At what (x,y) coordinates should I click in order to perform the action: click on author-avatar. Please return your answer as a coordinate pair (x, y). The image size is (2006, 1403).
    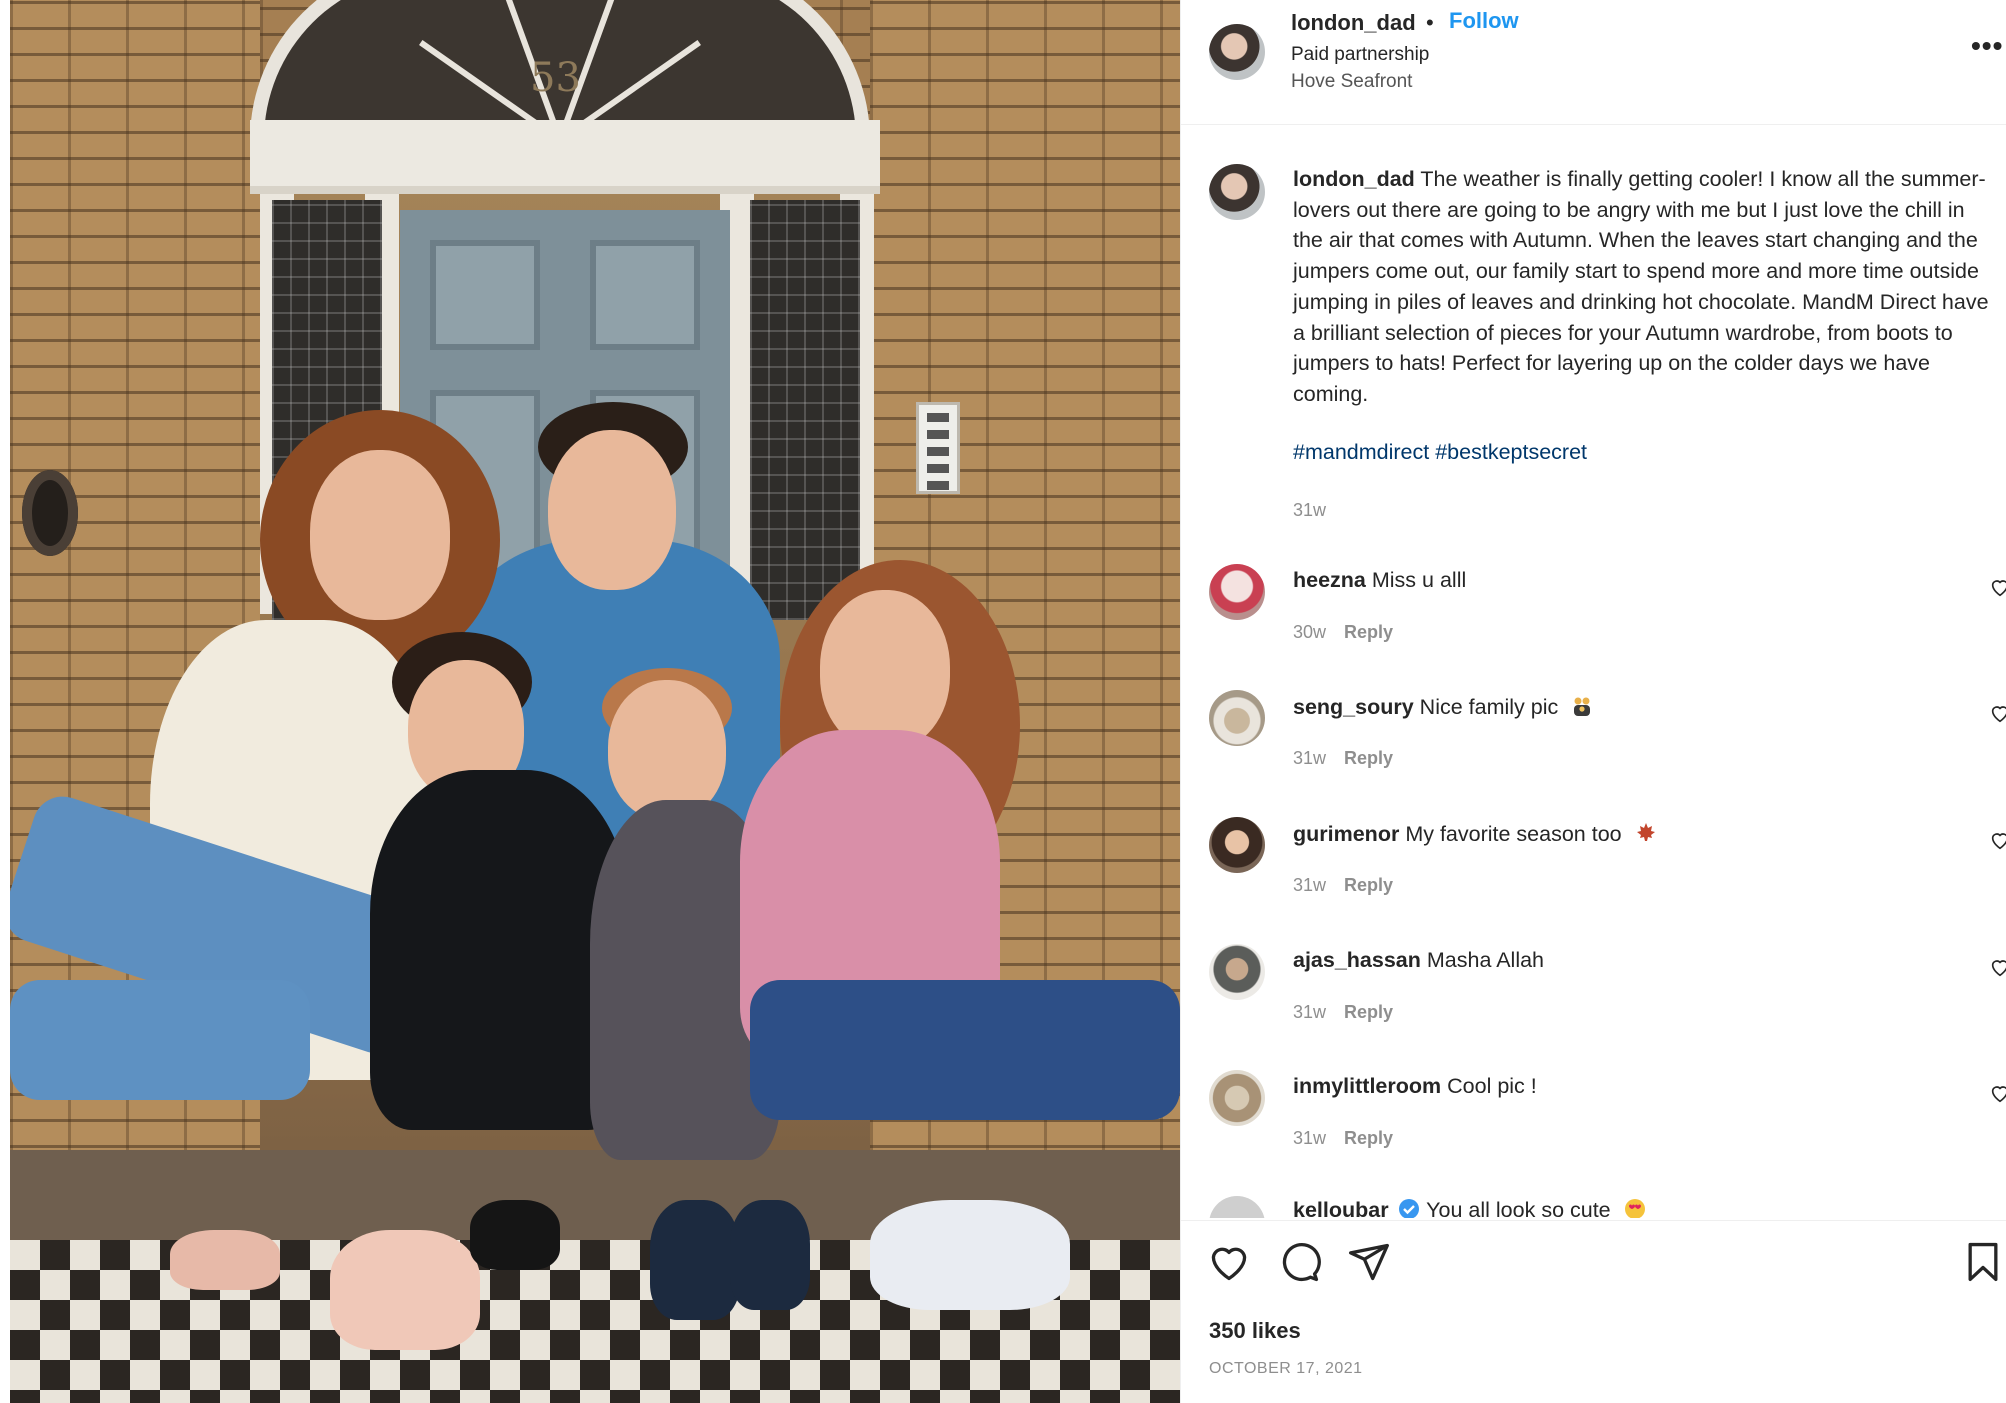
    Looking at the image, I should click on (1237, 52).